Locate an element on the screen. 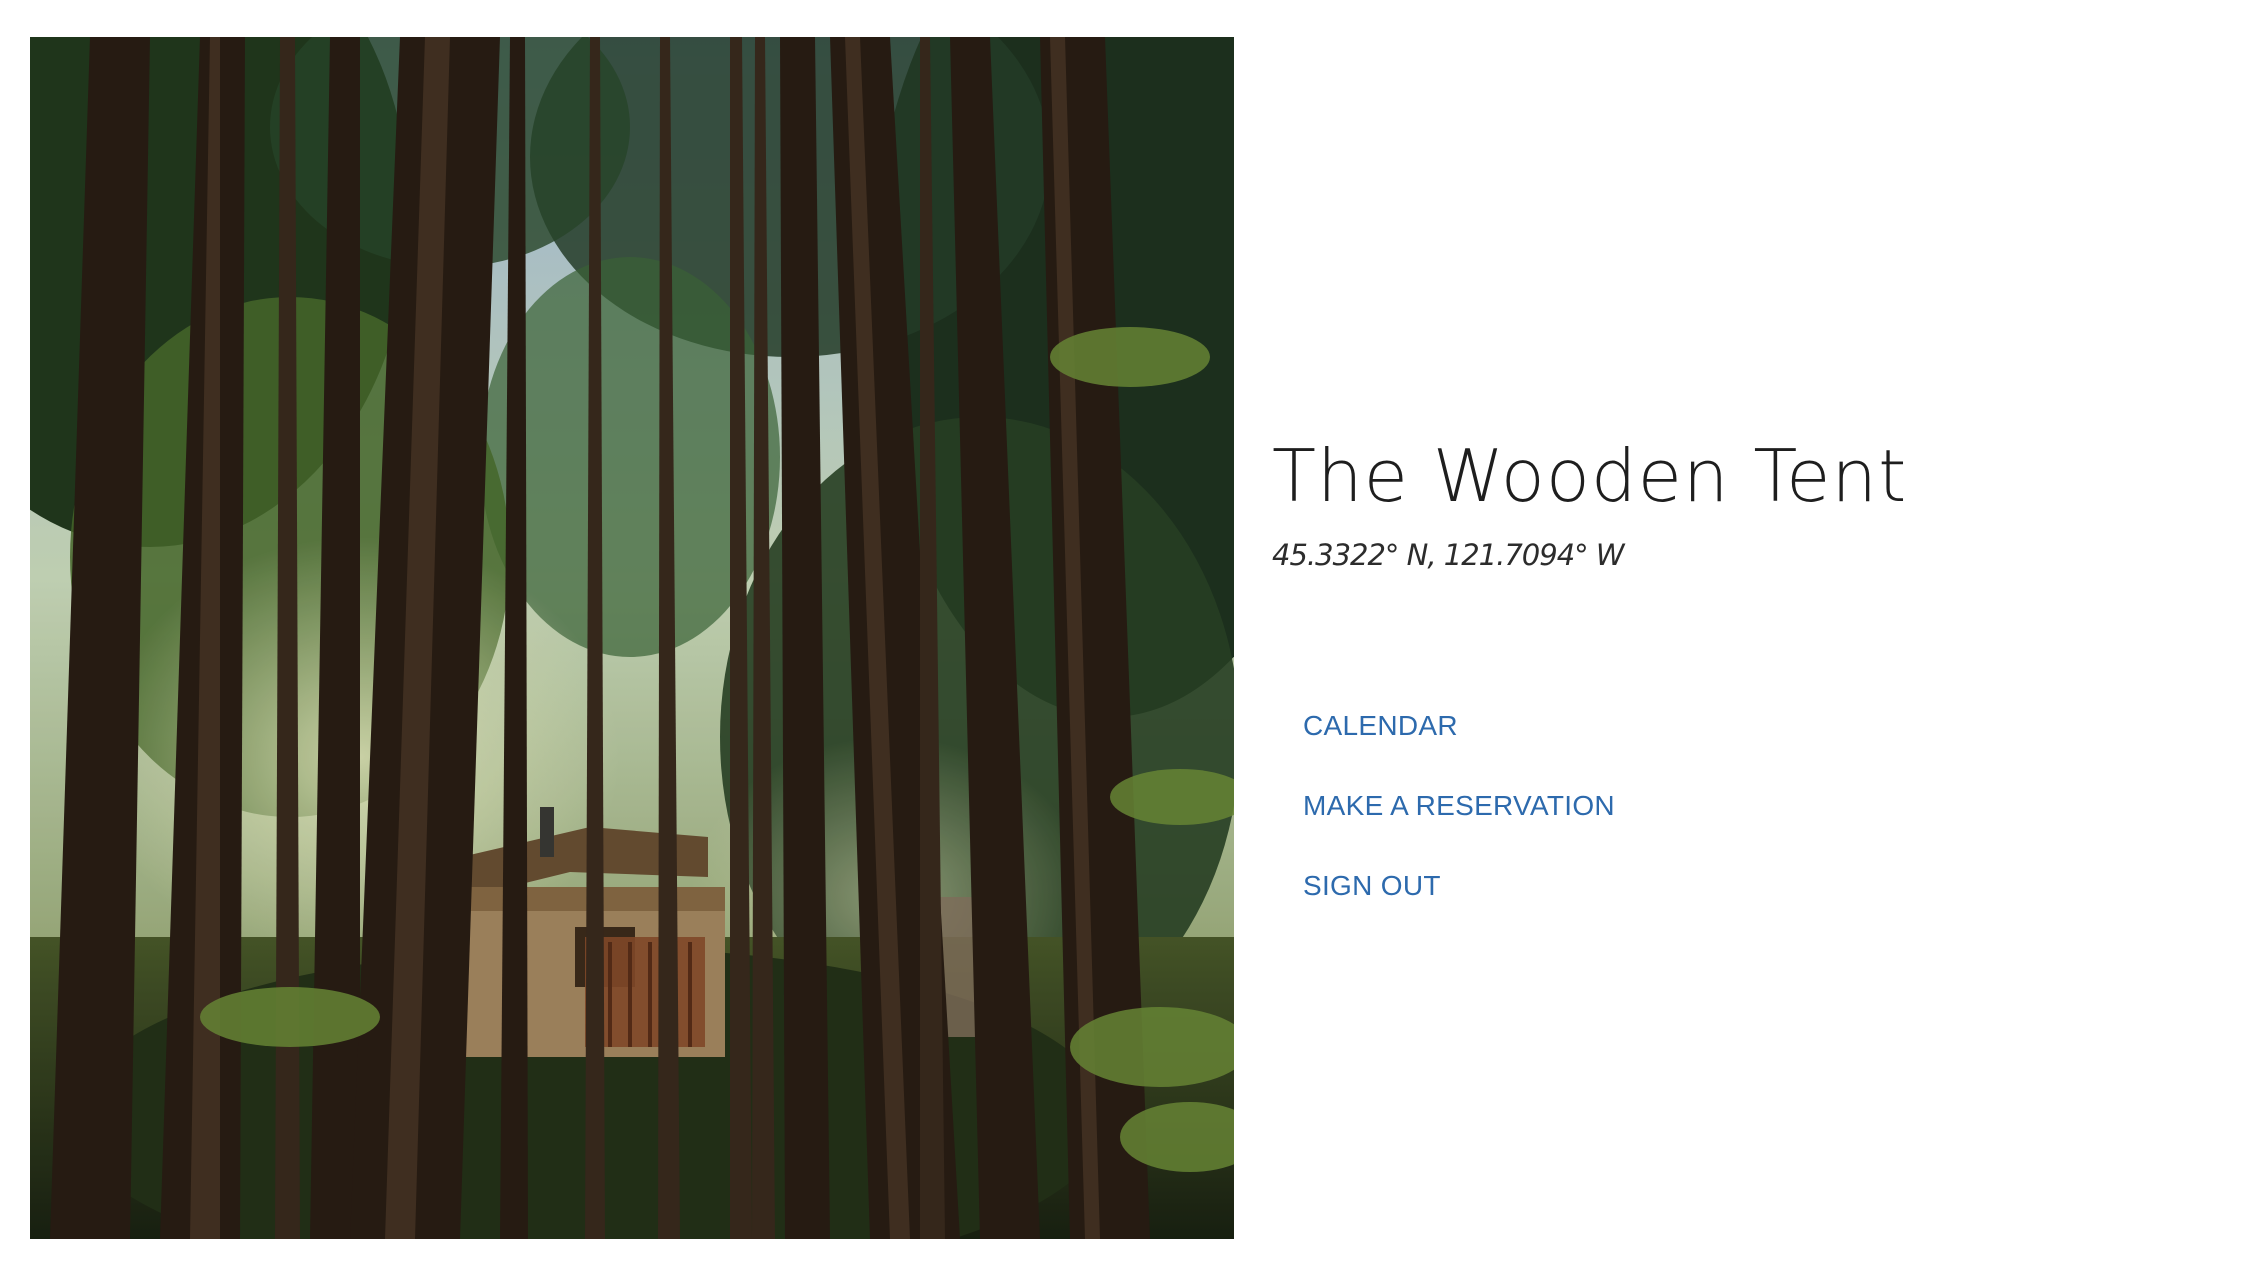 The image size is (2262, 1264). calendar-link: CALENDAR is located at coordinates (1380, 725).